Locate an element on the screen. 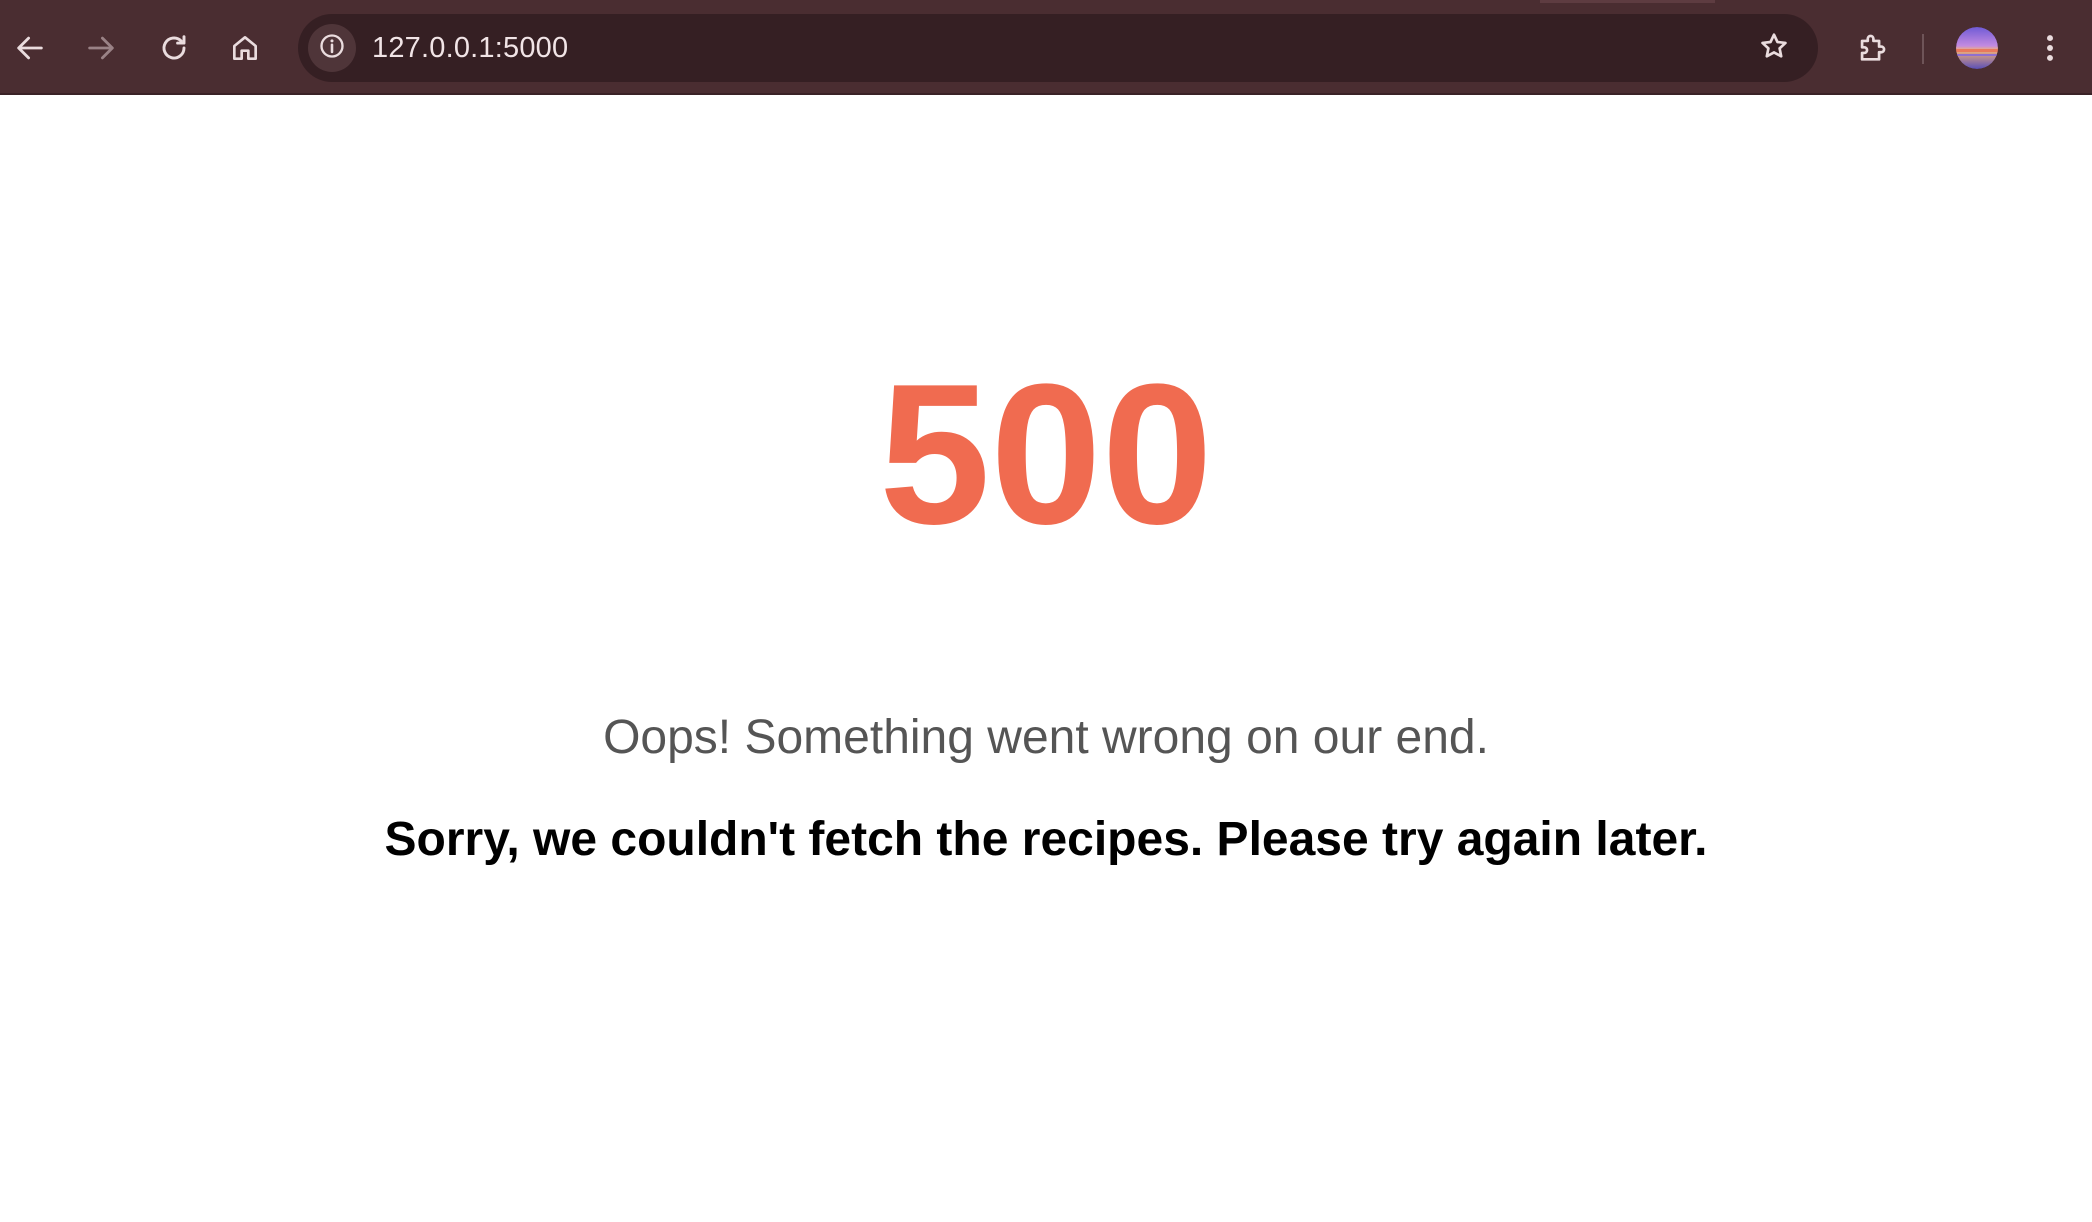 The height and width of the screenshot is (1222, 2092). arrow-left-icon is located at coordinates (30, 48).